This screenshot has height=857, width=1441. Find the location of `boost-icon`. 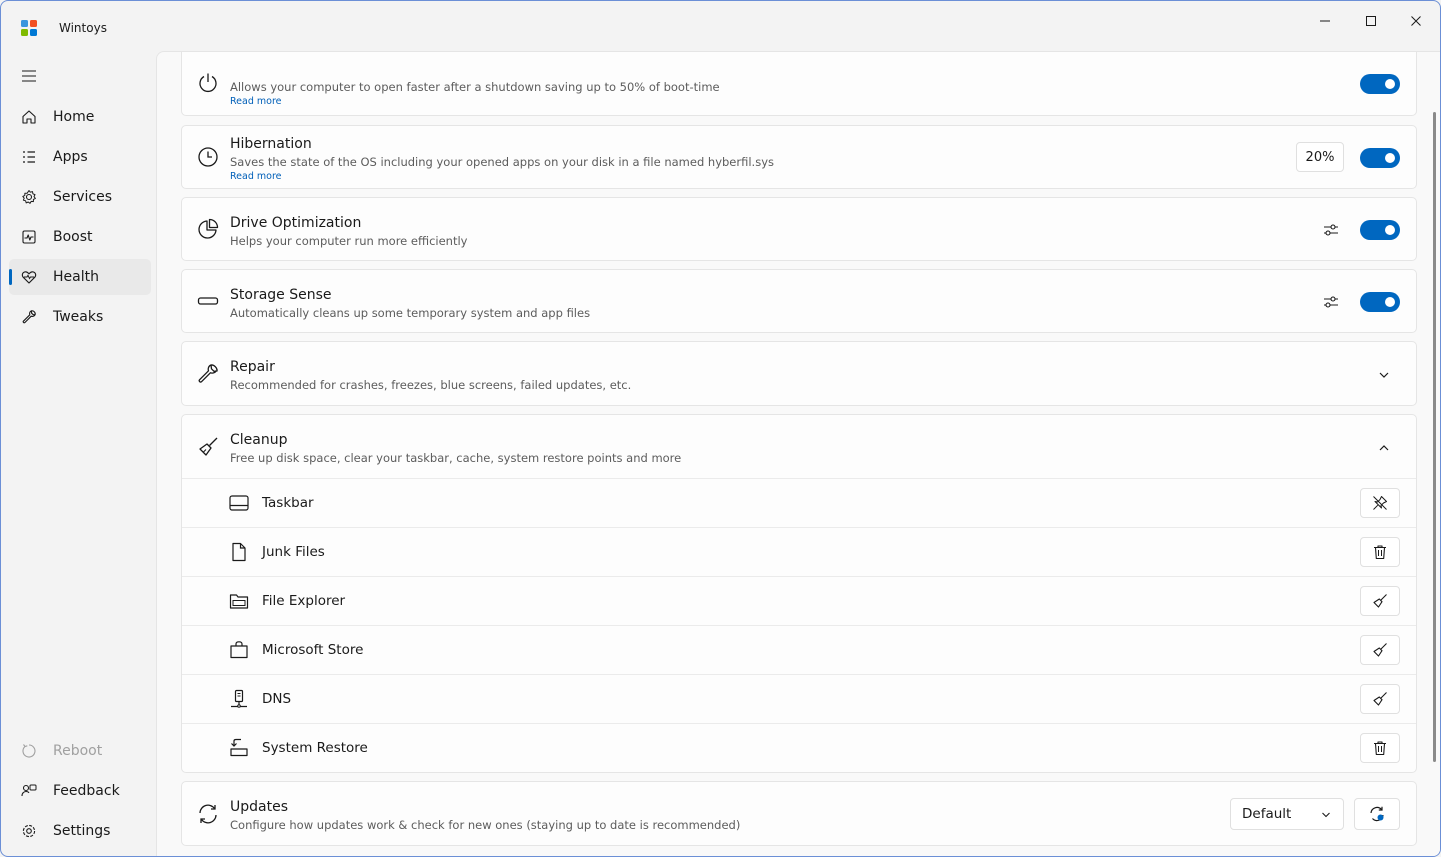

boost-icon is located at coordinates (29, 237).